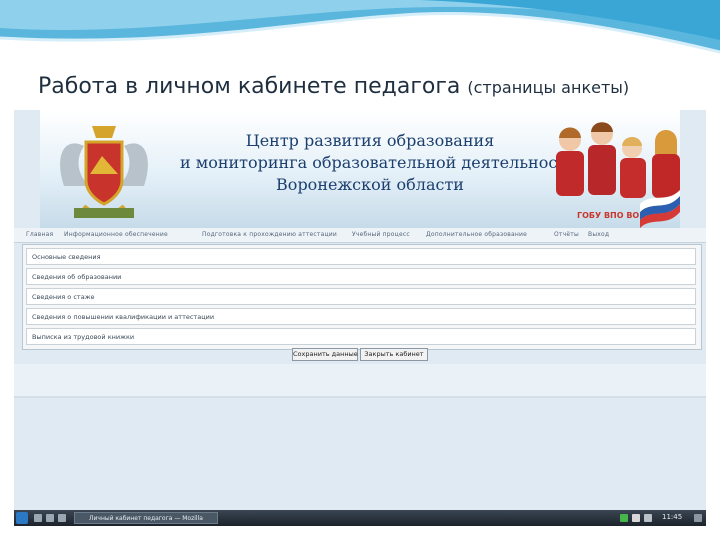 This screenshot has width=720, height=540. I want to click on nav-item-reports: Отчёты, so click(566, 234).